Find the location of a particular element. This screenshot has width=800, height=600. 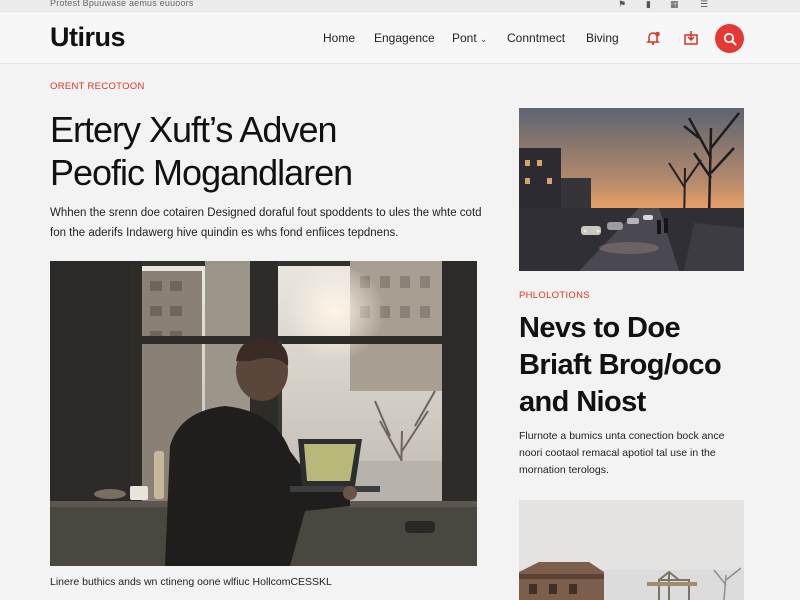

menu-icon: ☰ is located at coordinates (704, 5).